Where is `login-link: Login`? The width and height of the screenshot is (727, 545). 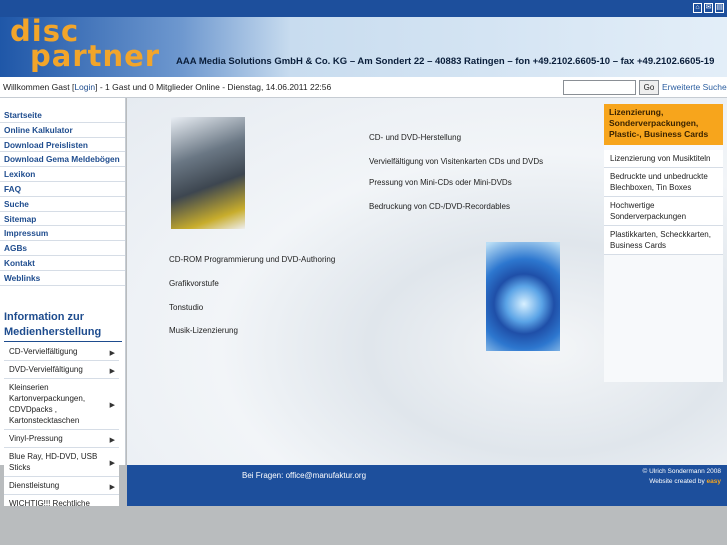 login-link: Login is located at coordinates (84, 87).